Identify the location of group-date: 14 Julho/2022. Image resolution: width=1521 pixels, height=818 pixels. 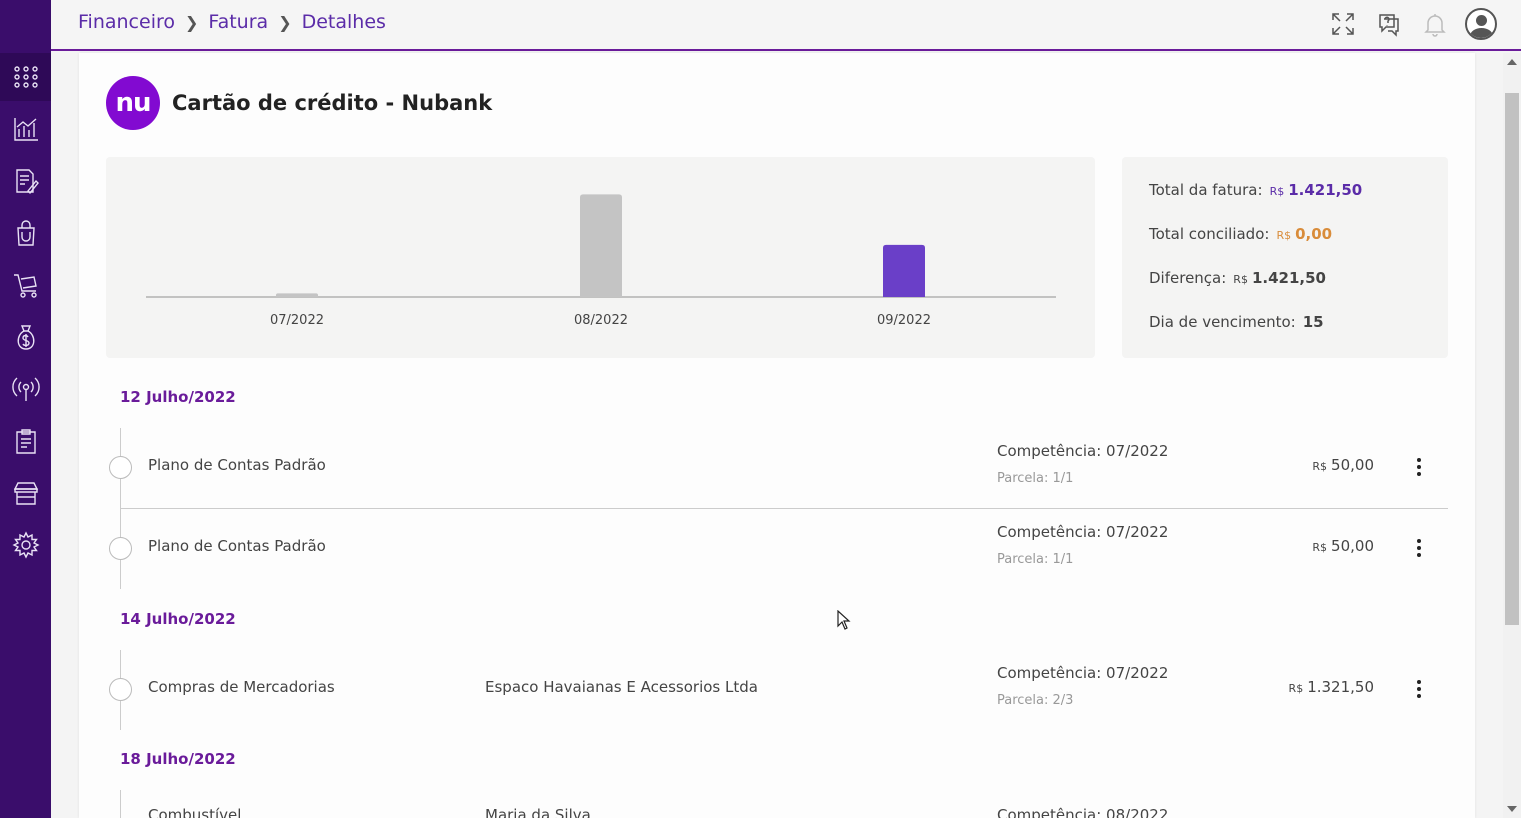
(178, 619).